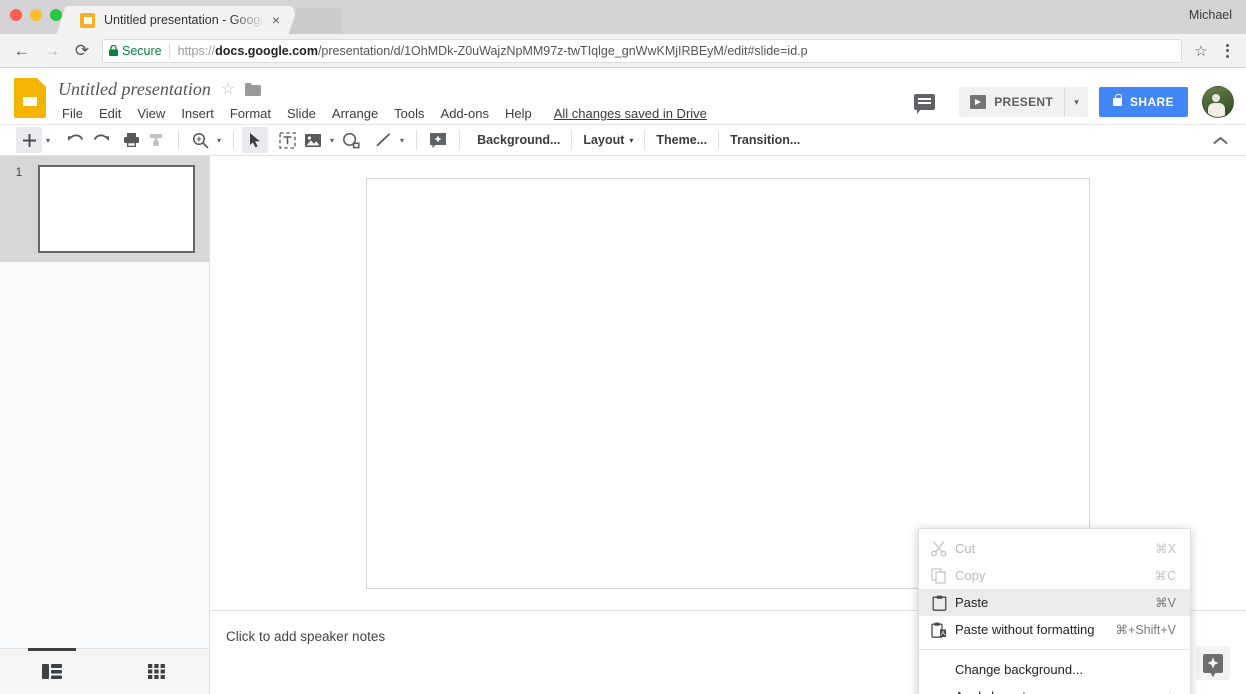  I want to click on collapse-toolbar-icon, so click(1220, 140).